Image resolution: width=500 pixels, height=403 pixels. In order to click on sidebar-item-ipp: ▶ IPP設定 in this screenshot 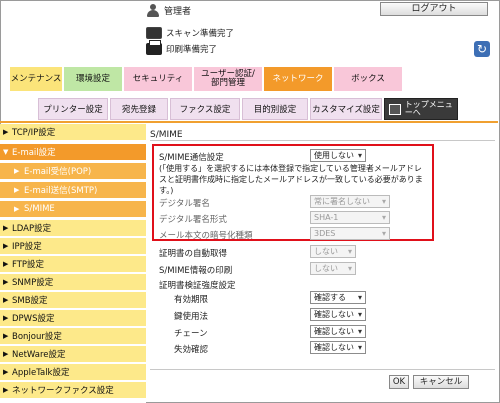, I will do `click(73, 246)`.